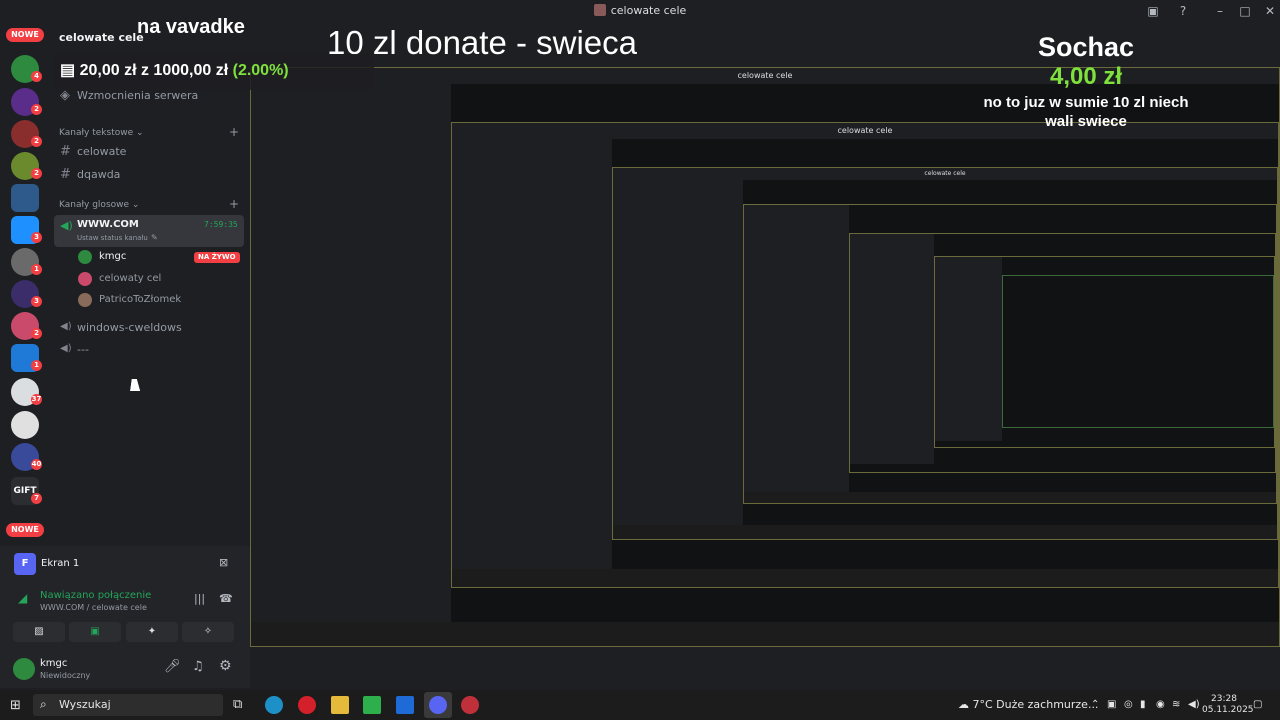 This screenshot has height=720, width=1280. Describe the element at coordinates (172, 666) in the screenshot. I see `microphone-icon: 🎤︎` at that location.